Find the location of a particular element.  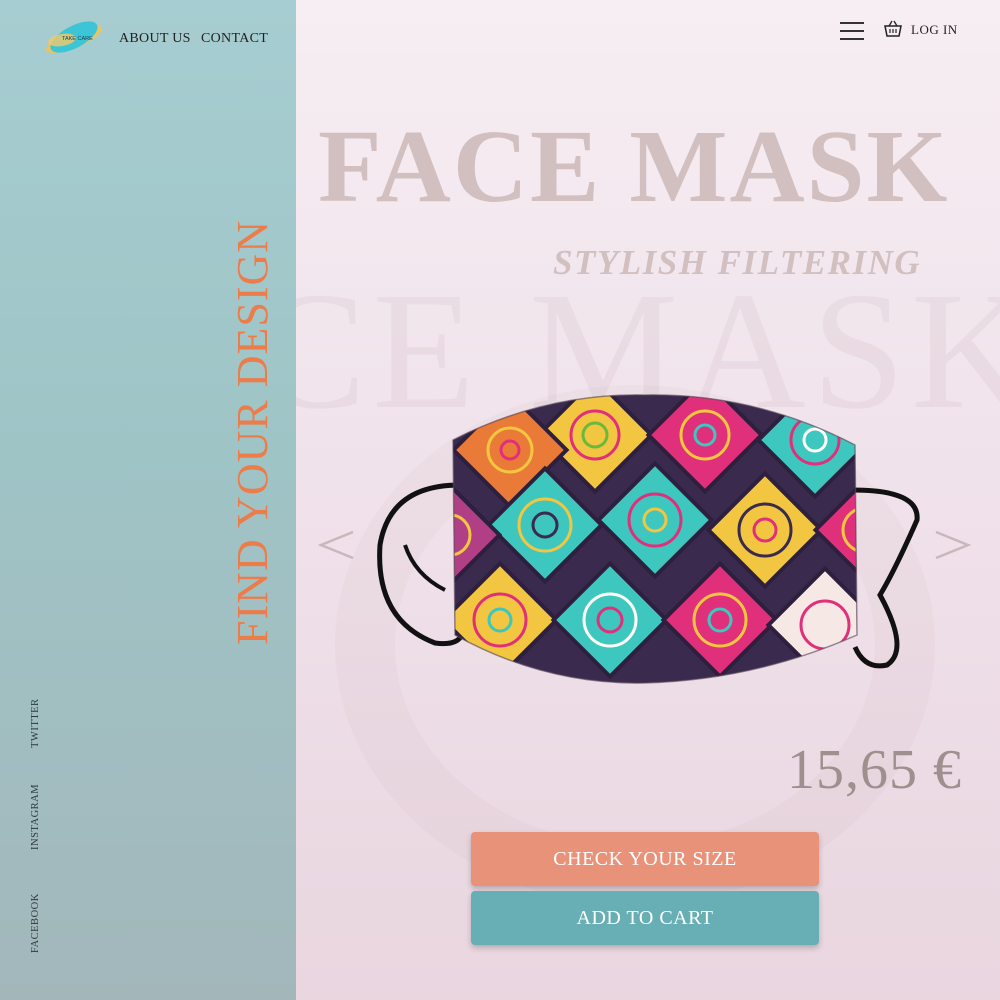

add-to-cart-button: ADD TO CART is located at coordinates (645, 918).